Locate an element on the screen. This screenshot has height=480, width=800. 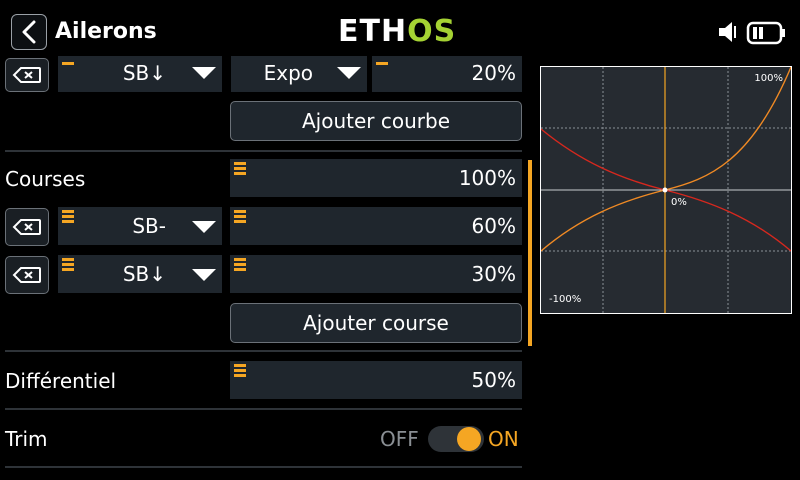
logo-part-eth: ETH is located at coordinates (373, 31).